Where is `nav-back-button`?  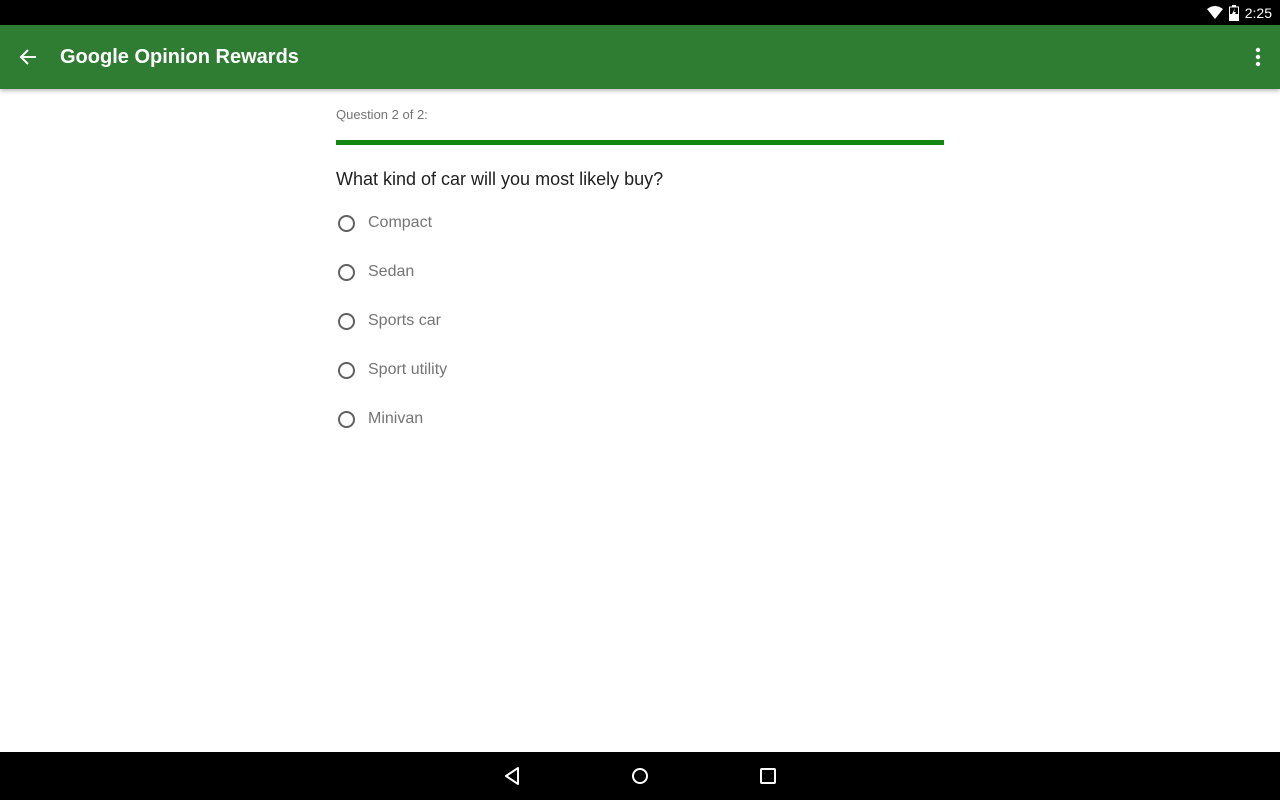 nav-back-button is located at coordinates (512, 776).